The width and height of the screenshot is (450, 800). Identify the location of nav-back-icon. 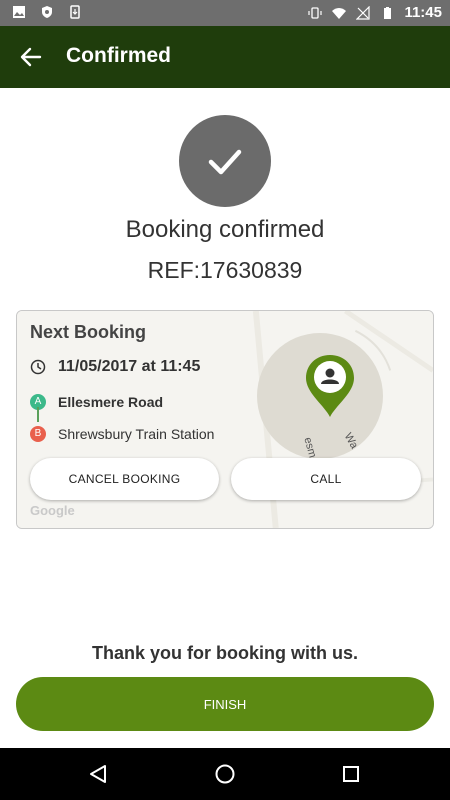
(98, 774).